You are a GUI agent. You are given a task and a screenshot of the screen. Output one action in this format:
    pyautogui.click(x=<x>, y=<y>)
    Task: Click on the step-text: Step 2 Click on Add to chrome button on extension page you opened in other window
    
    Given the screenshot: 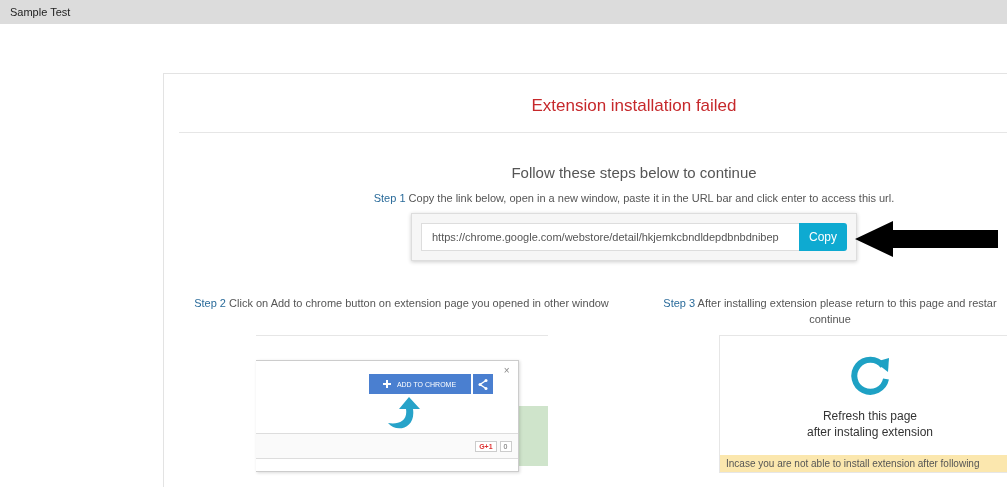 What is the action you would take?
    pyautogui.click(x=401, y=303)
    